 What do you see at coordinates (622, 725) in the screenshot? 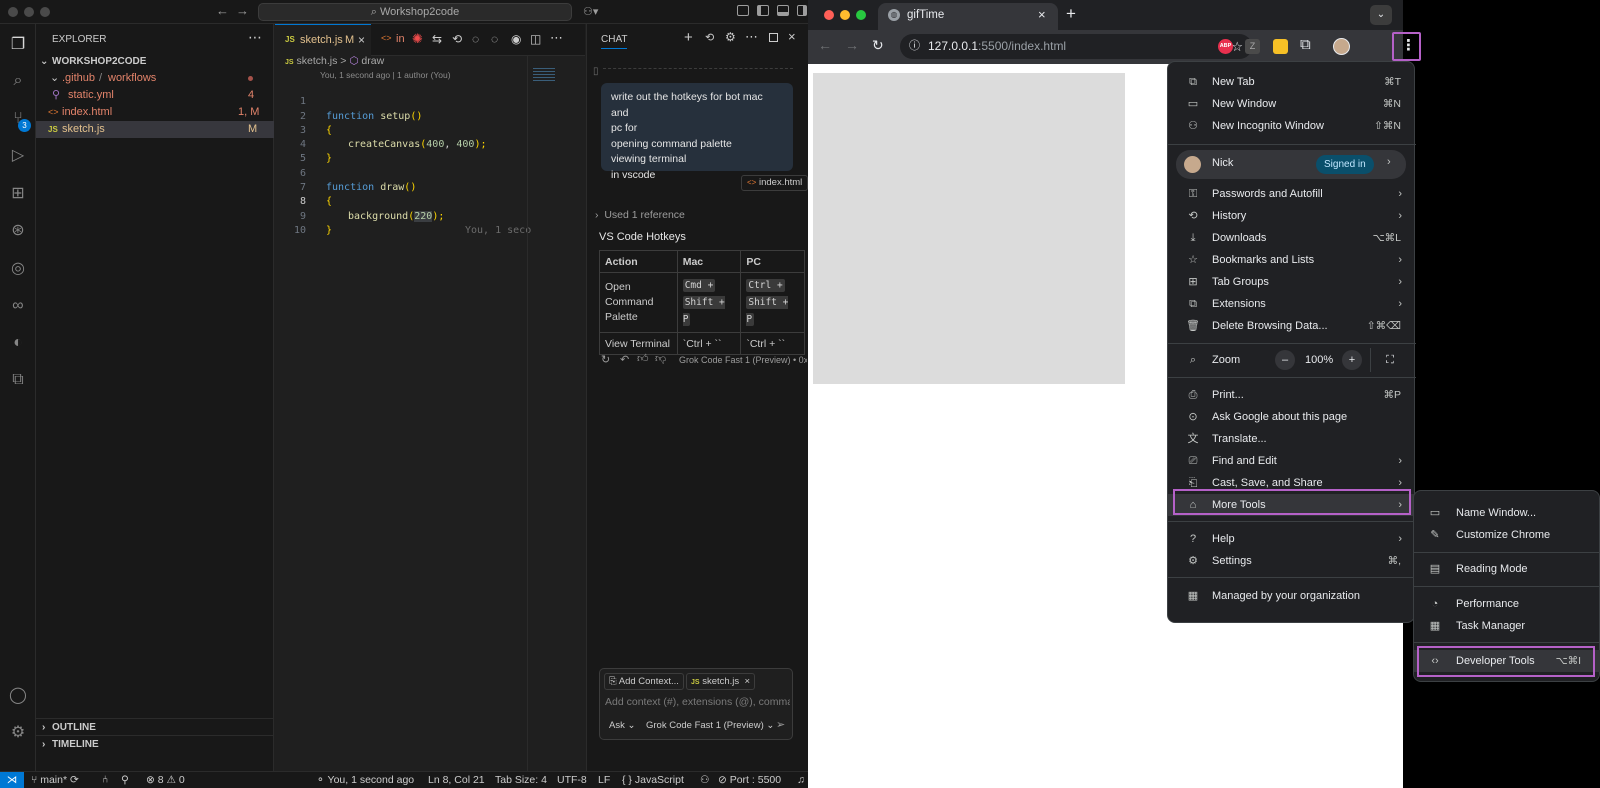
I see `mode-picker: Ask ⌄` at bounding box center [622, 725].